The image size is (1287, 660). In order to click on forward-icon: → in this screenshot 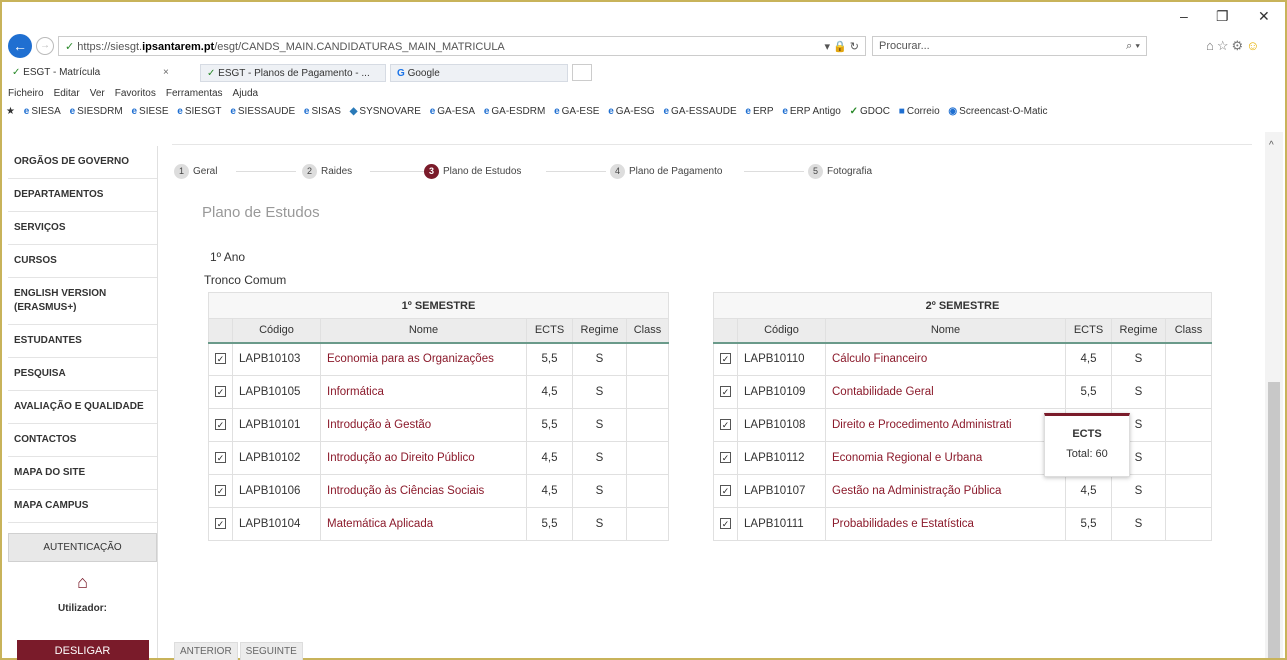, I will do `click(45, 46)`.